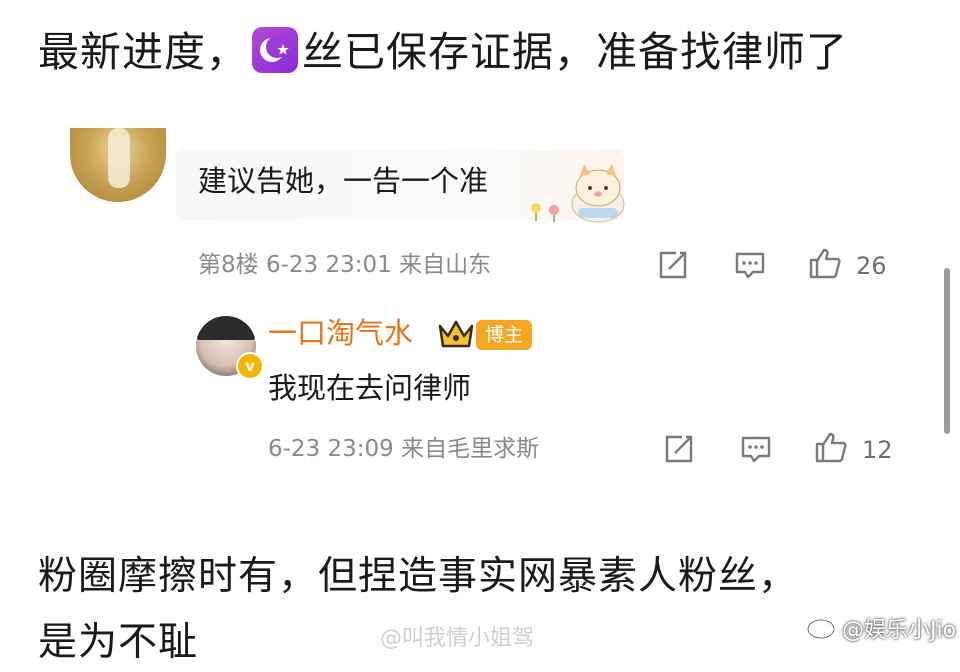 Image resolution: width=960 pixels, height=672 pixels. I want to click on share-icon, so click(673, 265).